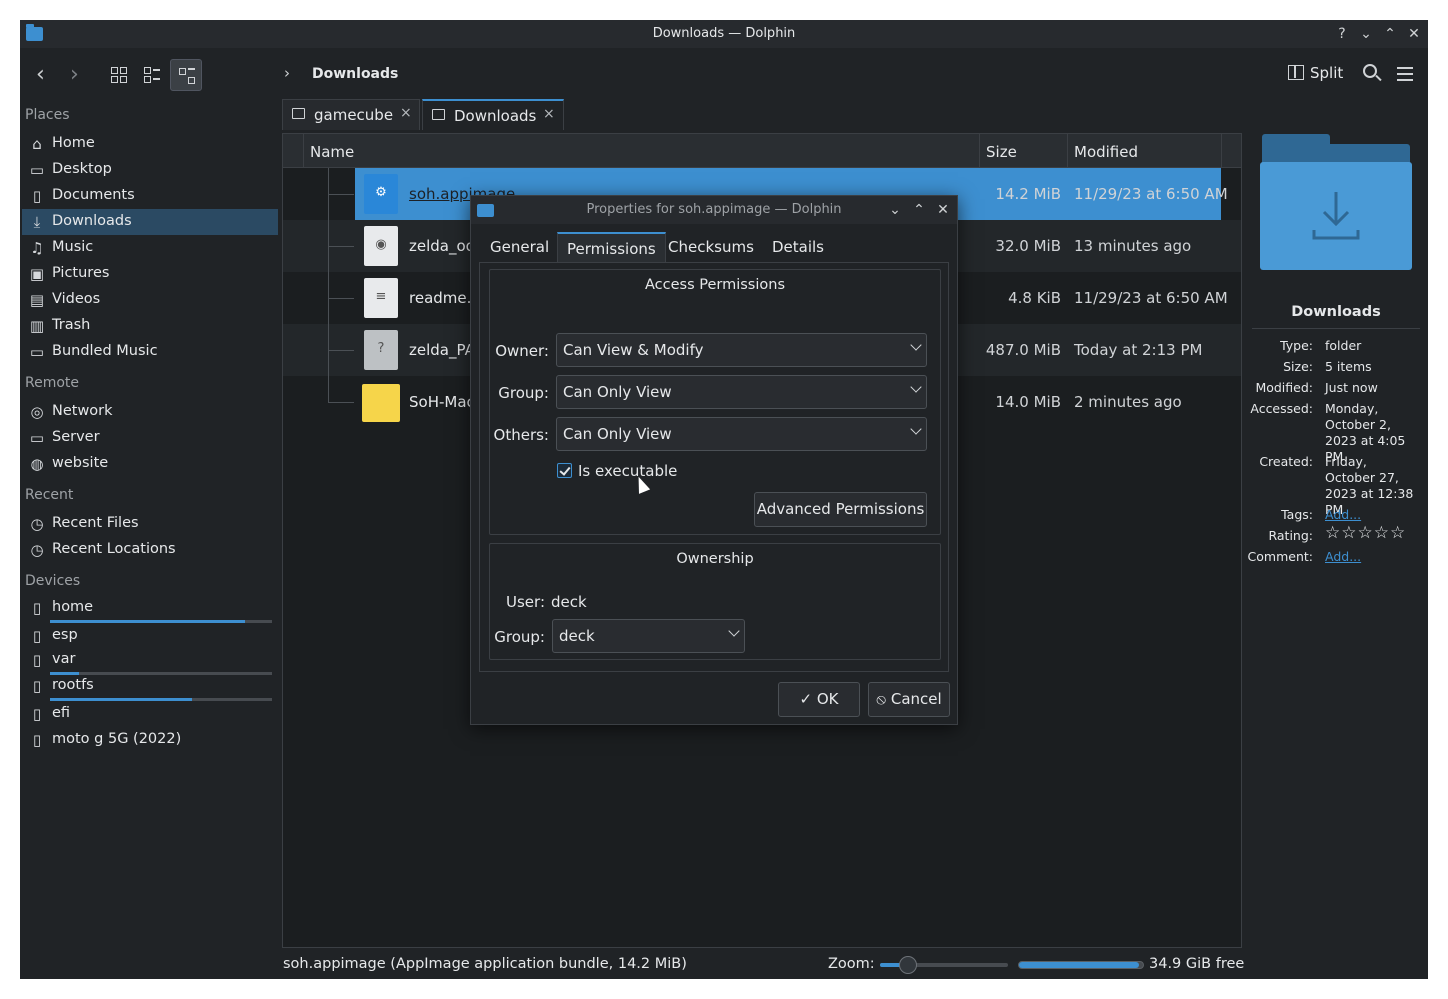 The image size is (1448, 999). What do you see at coordinates (1336, 202) in the screenshot?
I see `downloads-folder-icon` at bounding box center [1336, 202].